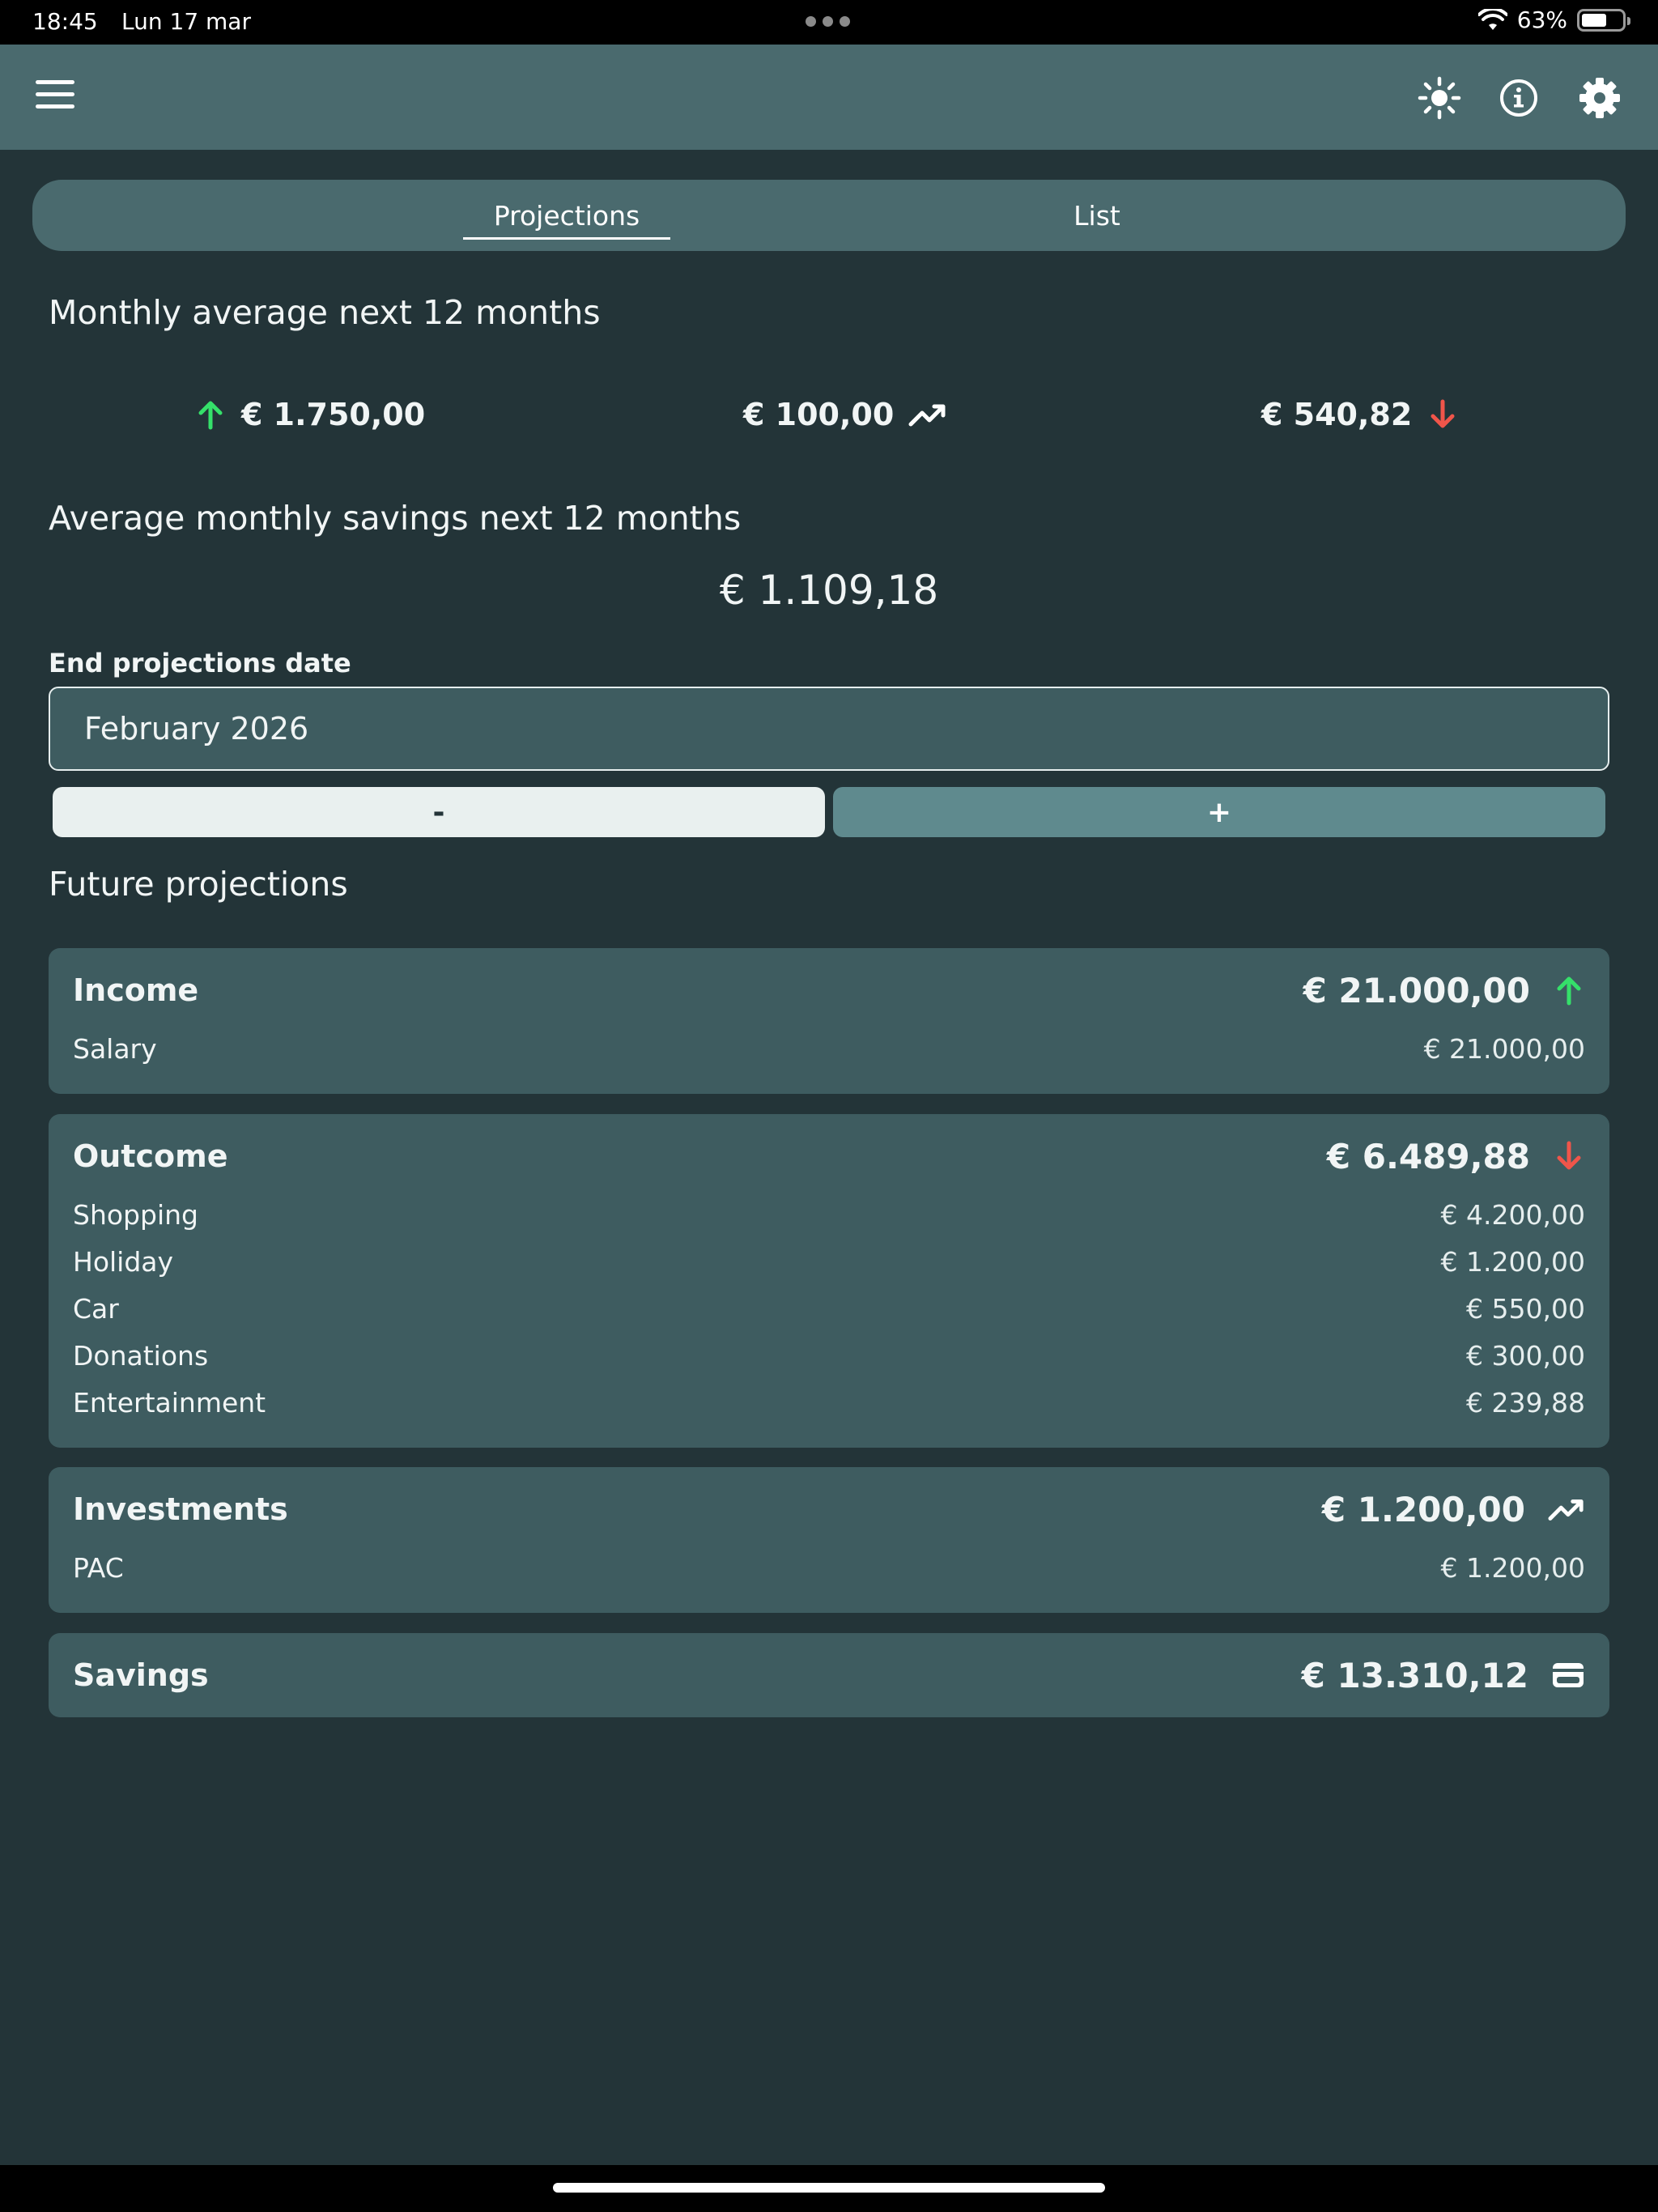 The width and height of the screenshot is (1658, 2212). Describe the element at coordinates (180, 1509) in the screenshot. I see `investments-title: Investments` at that location.